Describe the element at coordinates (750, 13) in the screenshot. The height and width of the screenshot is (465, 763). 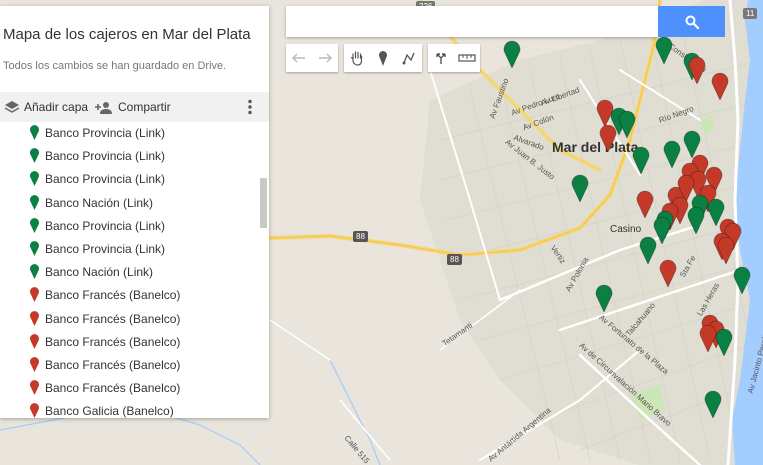
I see `route-11-badge: 11` at that location.